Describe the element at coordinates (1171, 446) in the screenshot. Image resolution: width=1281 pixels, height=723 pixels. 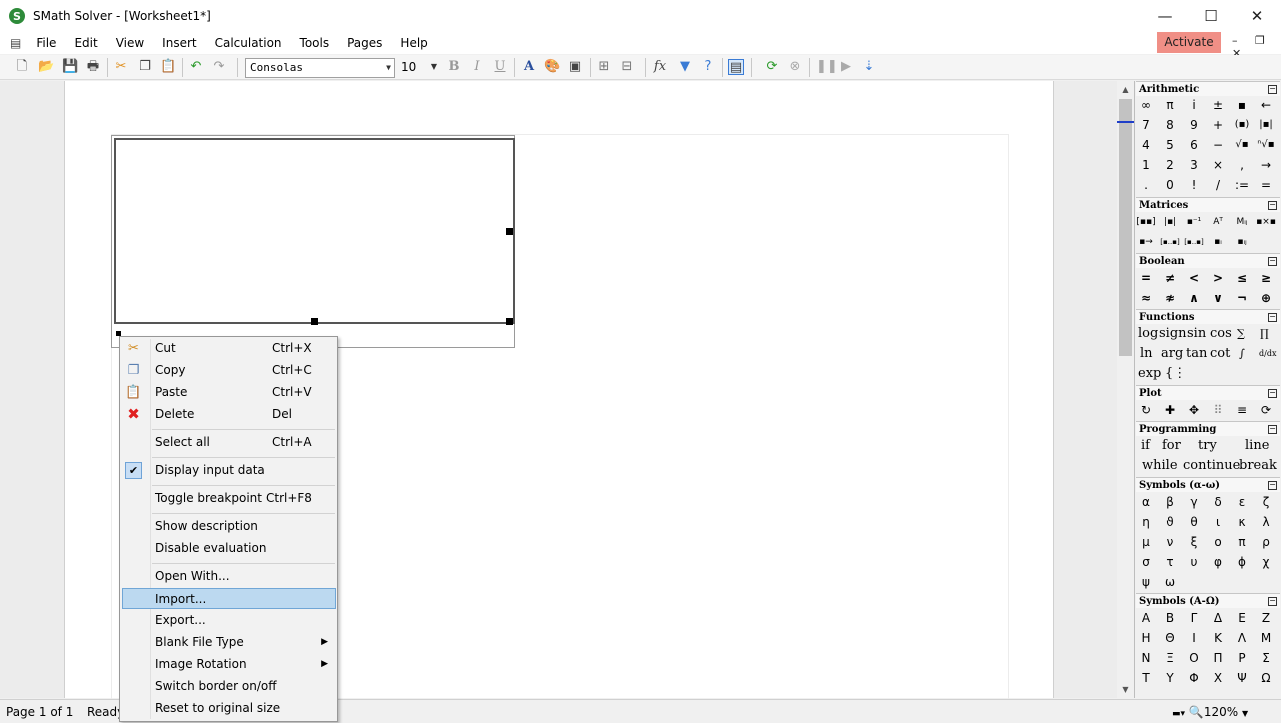
I see `programming-btn: for` at that location.